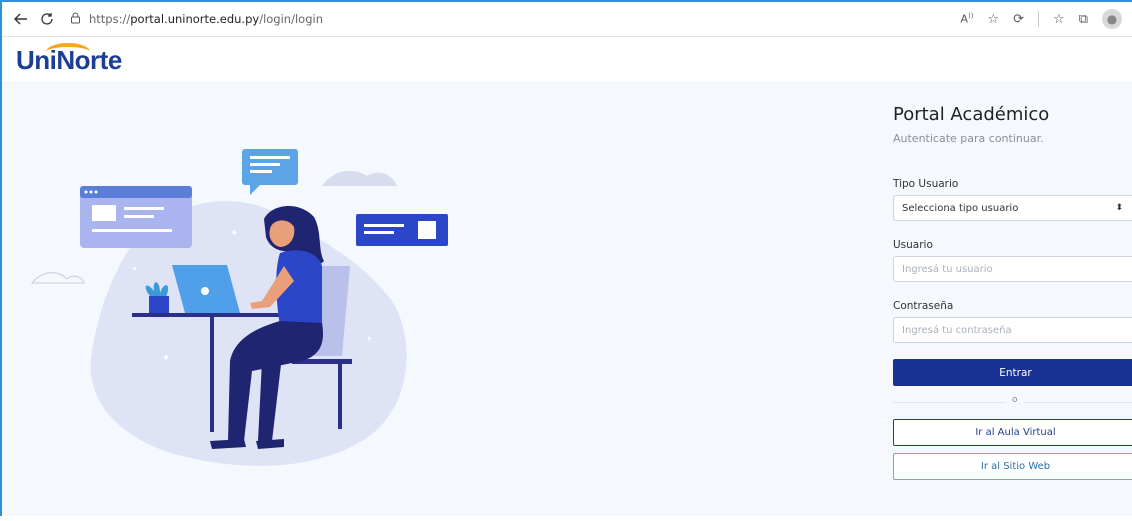 This screenshot has height=521, width=1132. I want to click on usuario-label: Usuario, so click(913, 245).